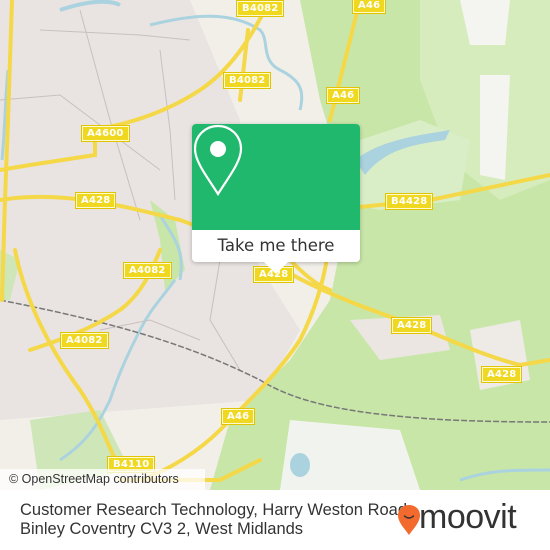  Describe the element at coordinates (102, 479) in the screenshot. I see `map-attribution: © OpenStreetMap contributors` at that location.